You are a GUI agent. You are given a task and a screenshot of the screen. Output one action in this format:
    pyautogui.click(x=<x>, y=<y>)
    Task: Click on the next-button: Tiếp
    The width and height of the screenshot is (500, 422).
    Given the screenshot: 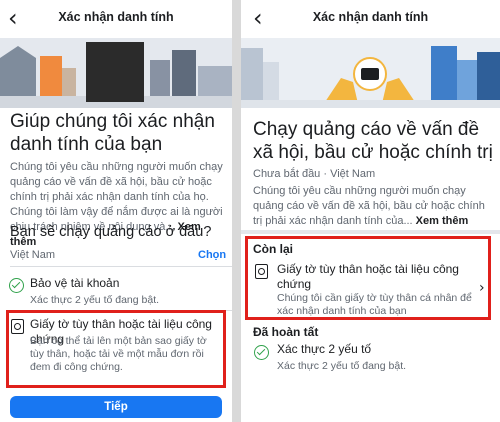 What is the action you would take?
    pyautogui.click(x=116, y=407)
    